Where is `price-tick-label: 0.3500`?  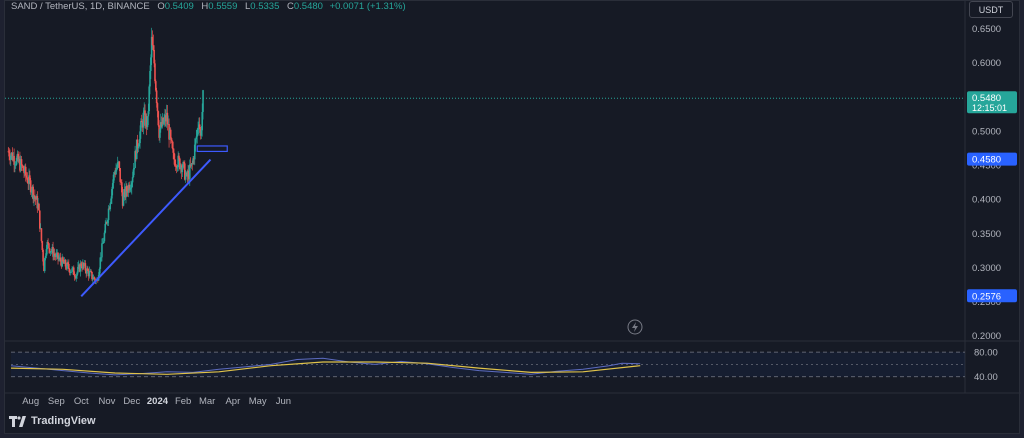 price-tick-label: 0.3500 is located at coordinates (986, 234).